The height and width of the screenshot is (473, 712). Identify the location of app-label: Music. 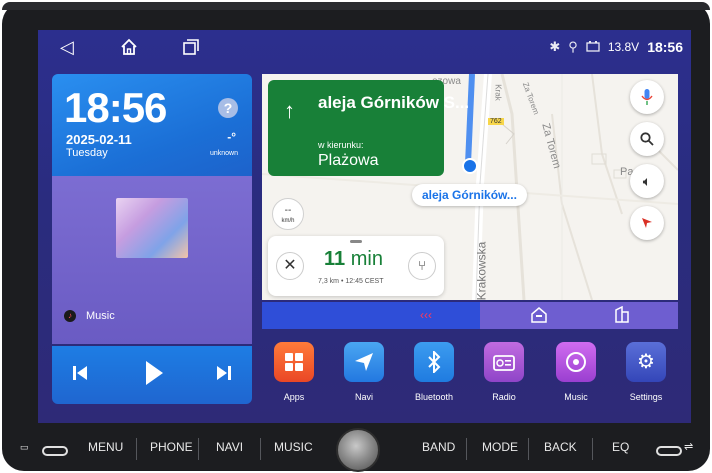
(576, 397).